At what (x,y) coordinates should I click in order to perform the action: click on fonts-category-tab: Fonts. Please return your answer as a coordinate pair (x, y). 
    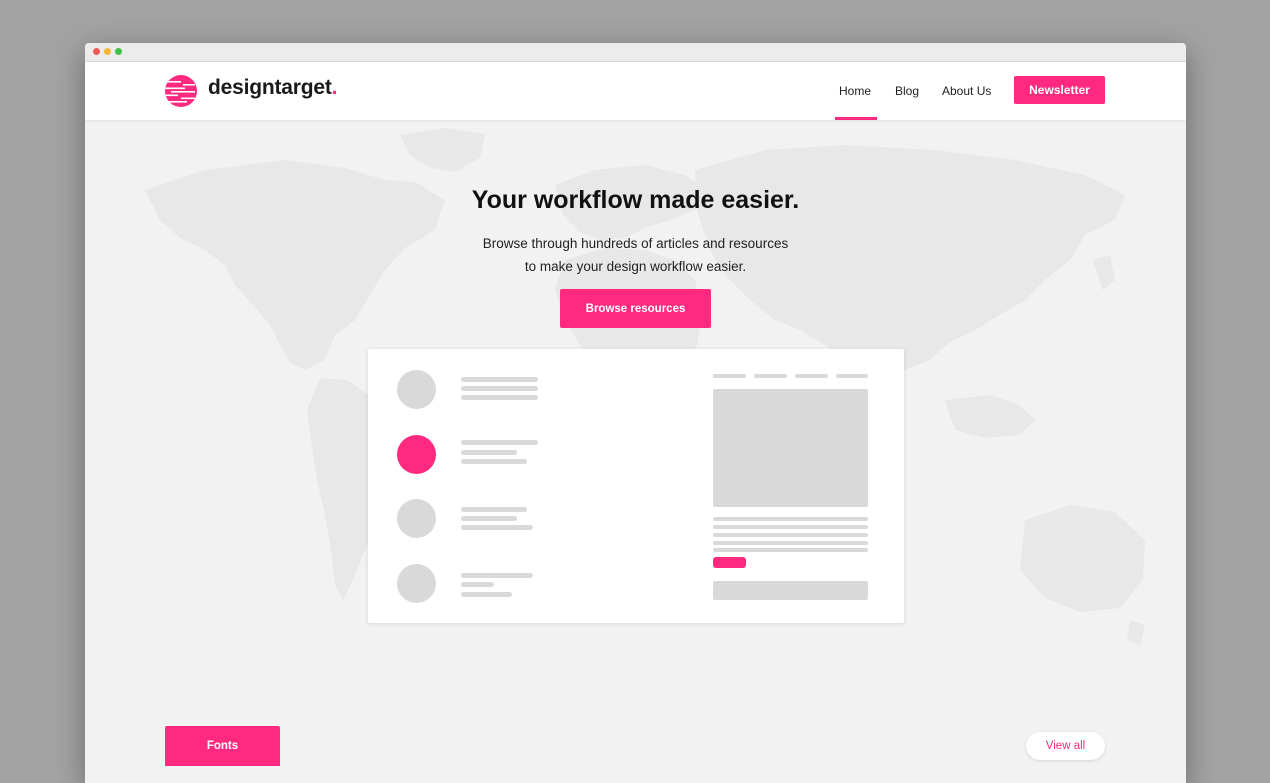
    Looking at the image, I should click on (222, 746).